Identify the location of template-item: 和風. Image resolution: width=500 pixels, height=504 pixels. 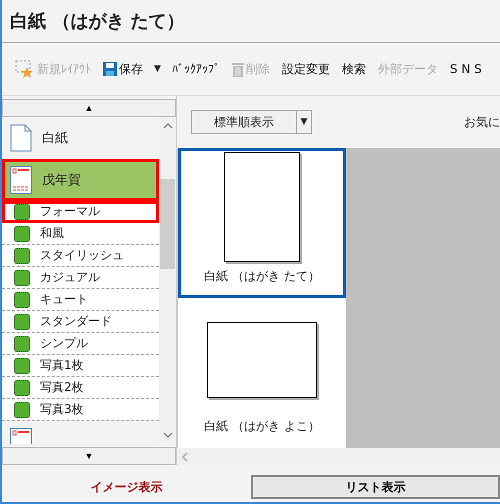
(80, 234).